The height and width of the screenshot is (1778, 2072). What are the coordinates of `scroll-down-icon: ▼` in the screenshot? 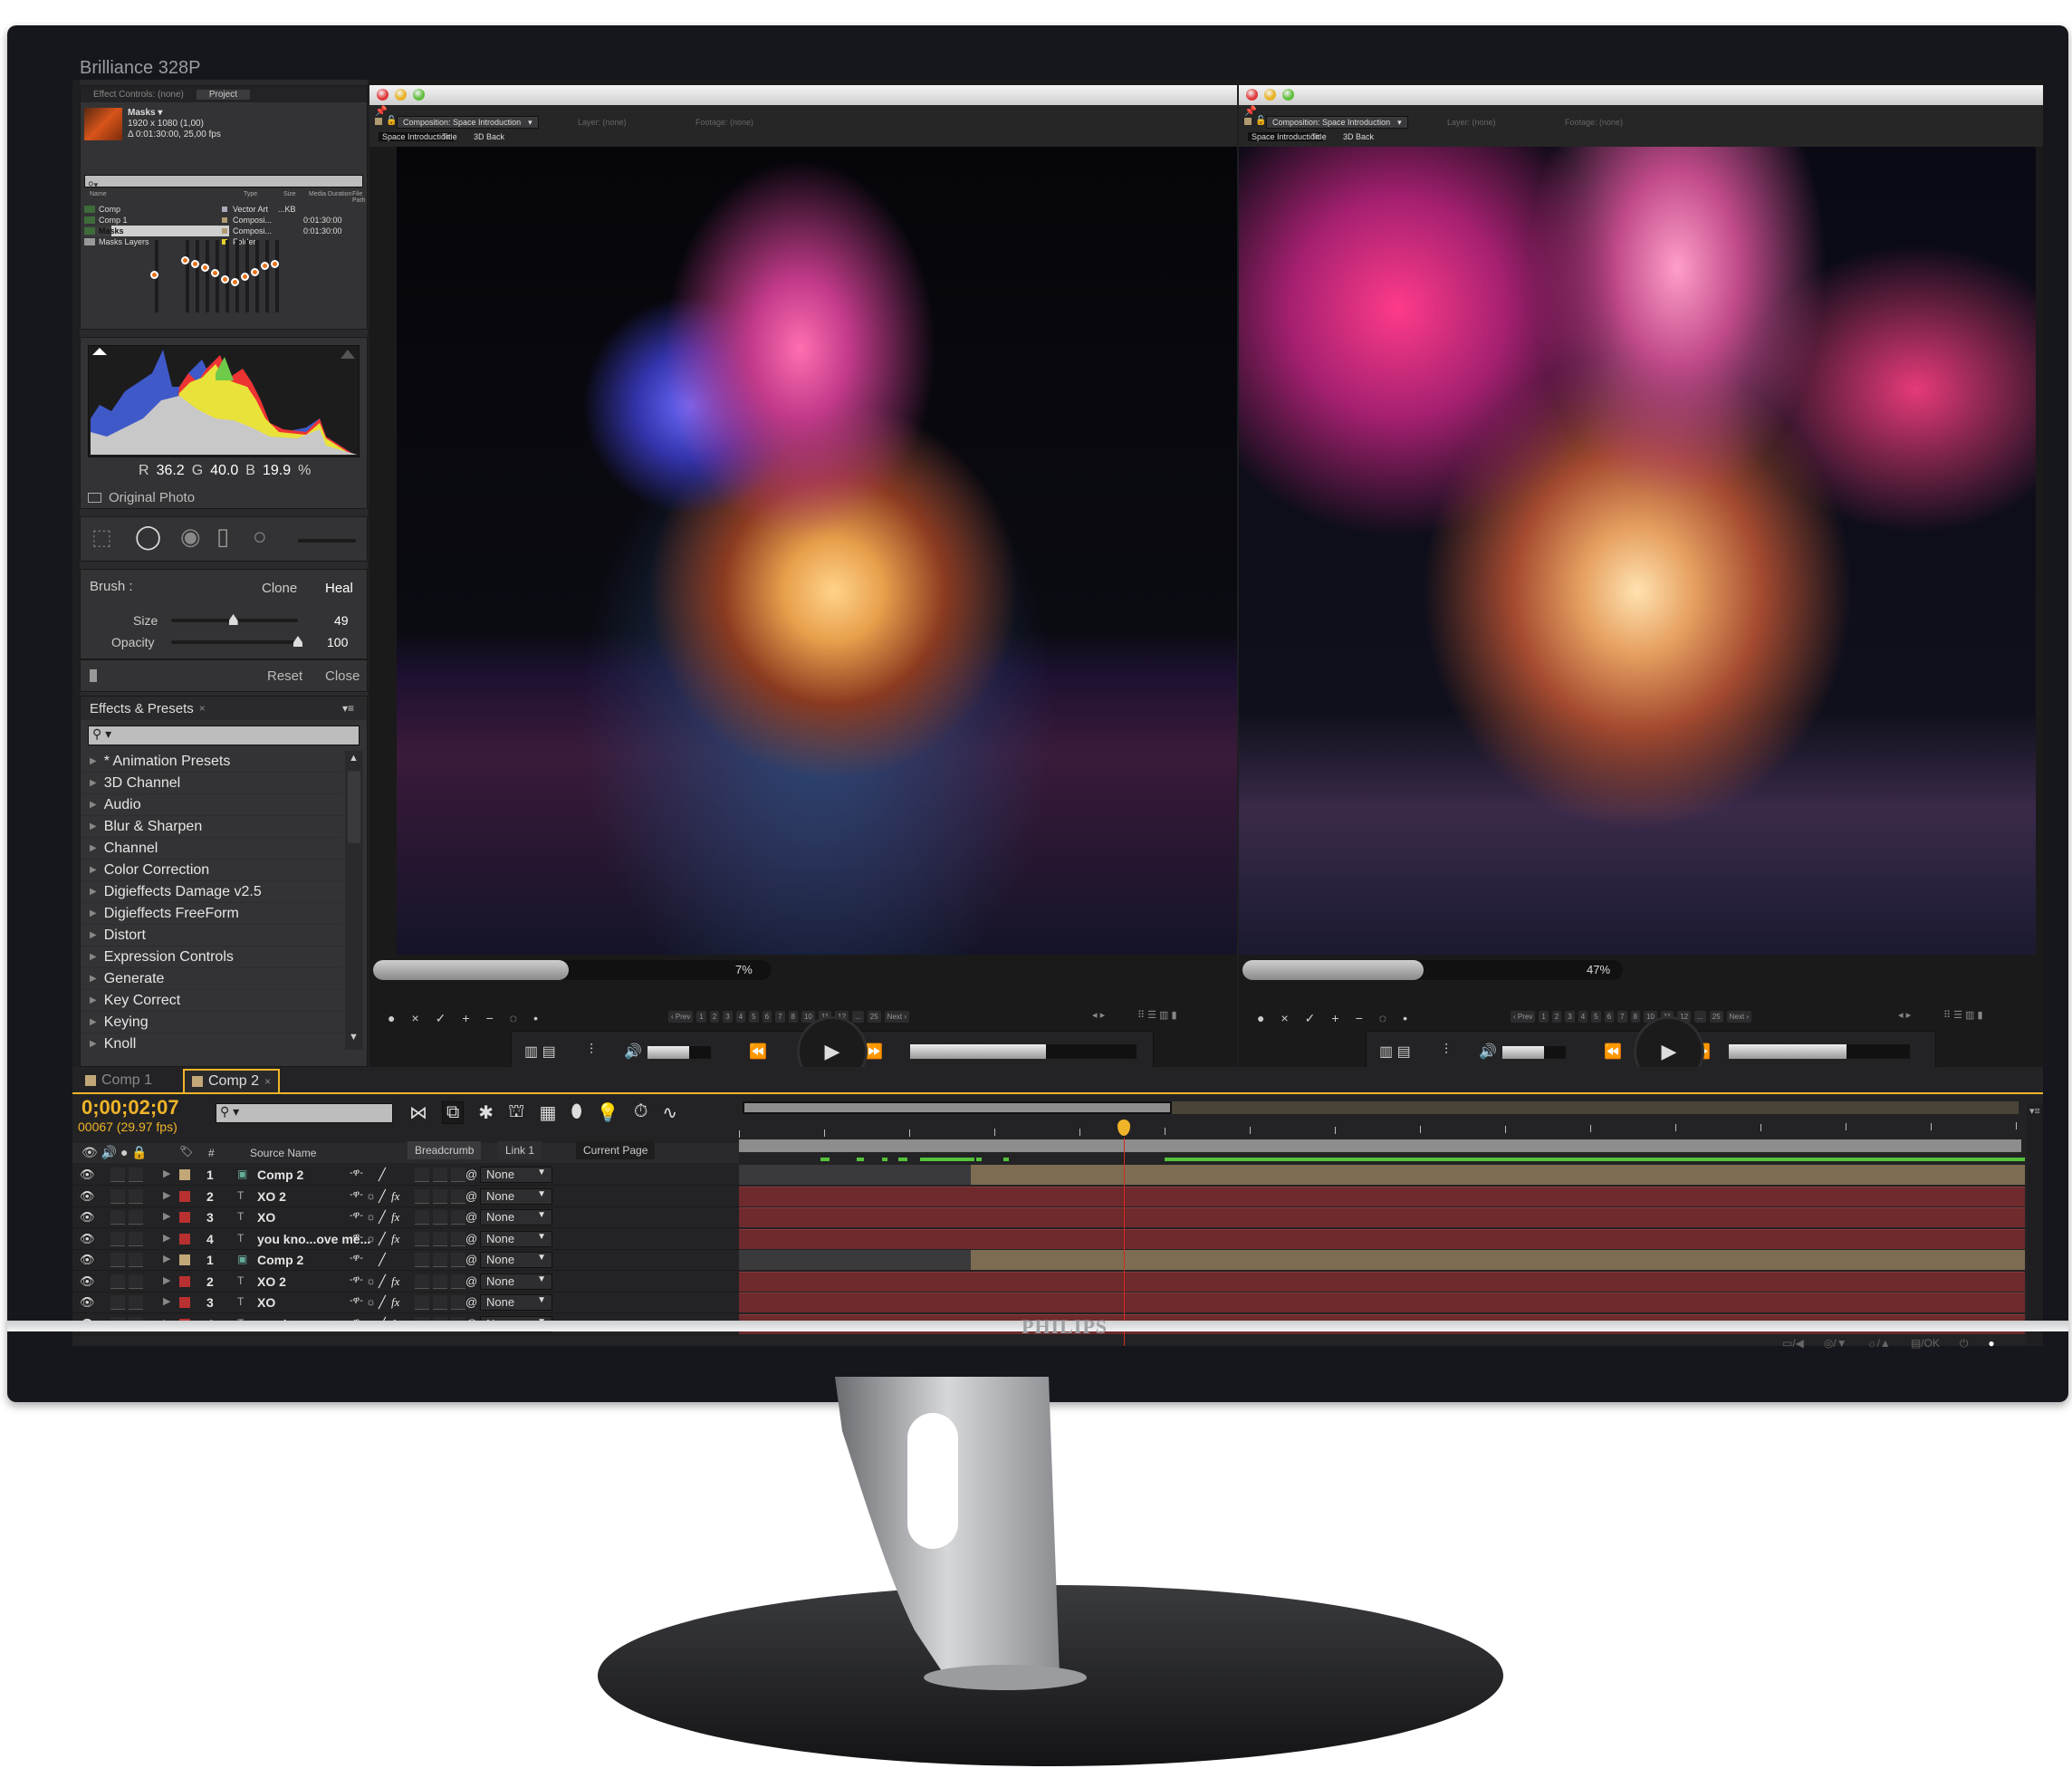 It's located at (354, 1038).